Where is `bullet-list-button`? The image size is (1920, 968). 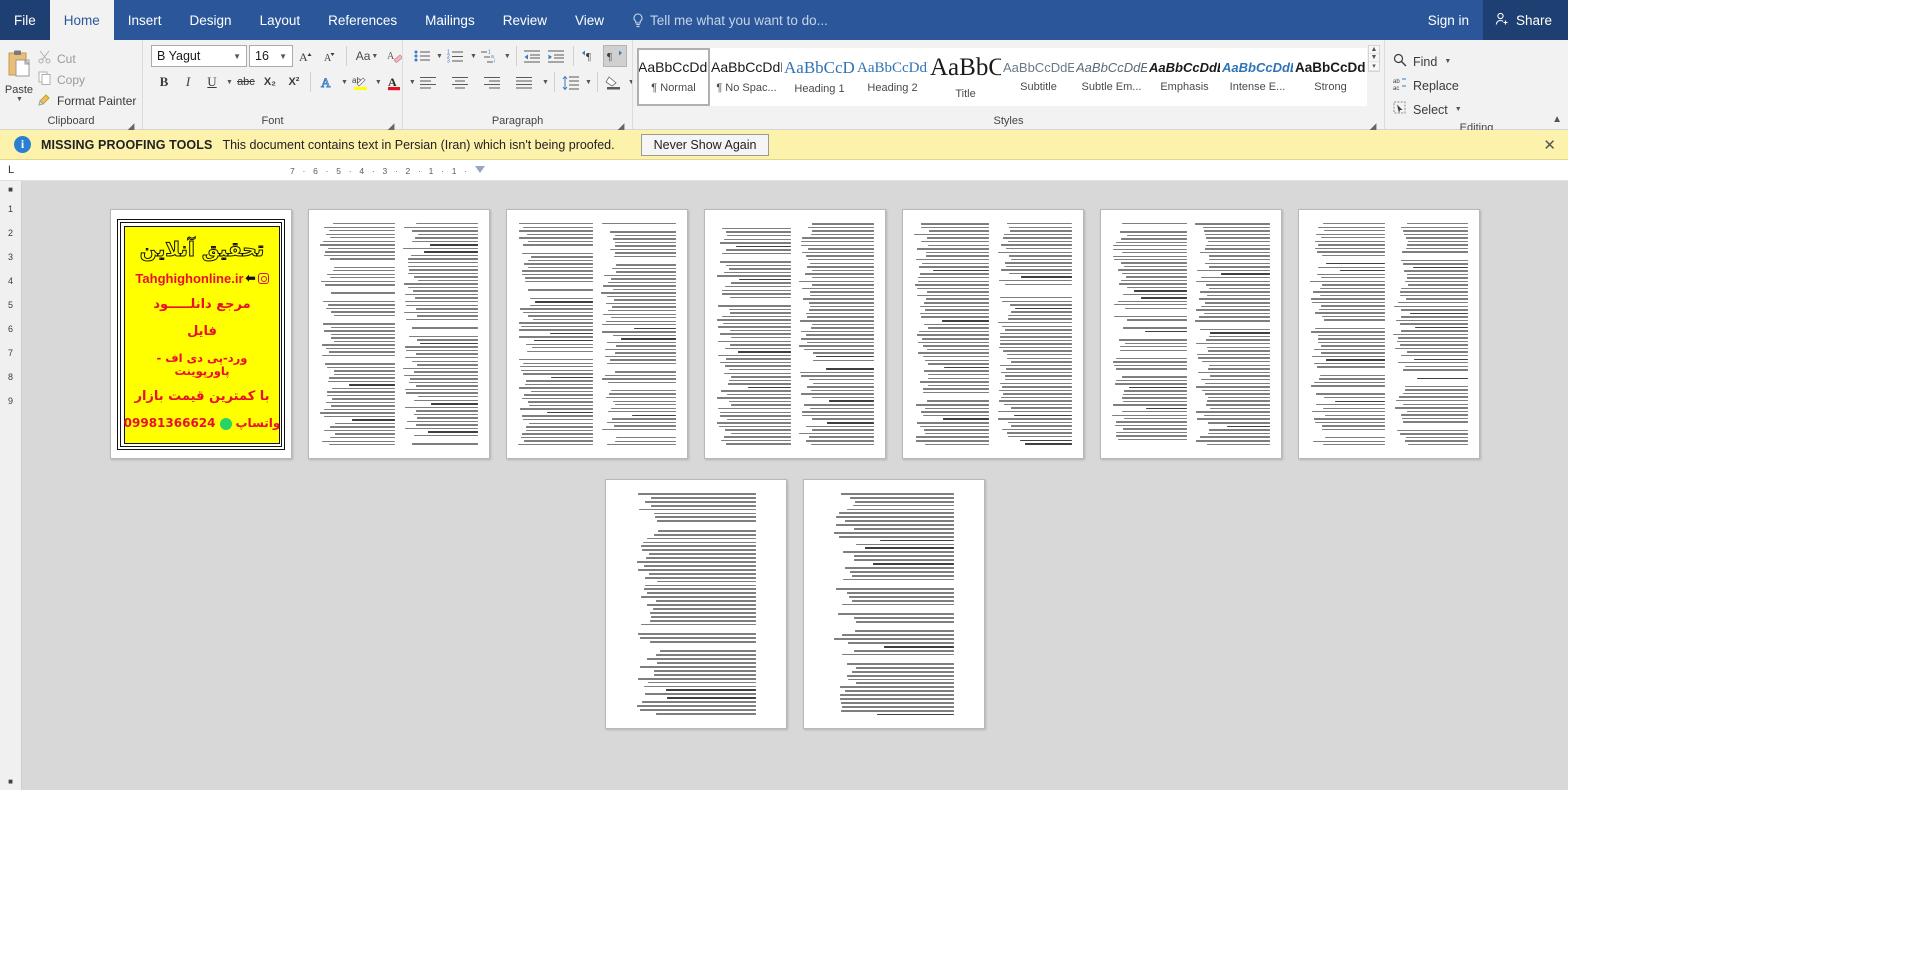
bullet-list-button is located at coordinates (422, 56).